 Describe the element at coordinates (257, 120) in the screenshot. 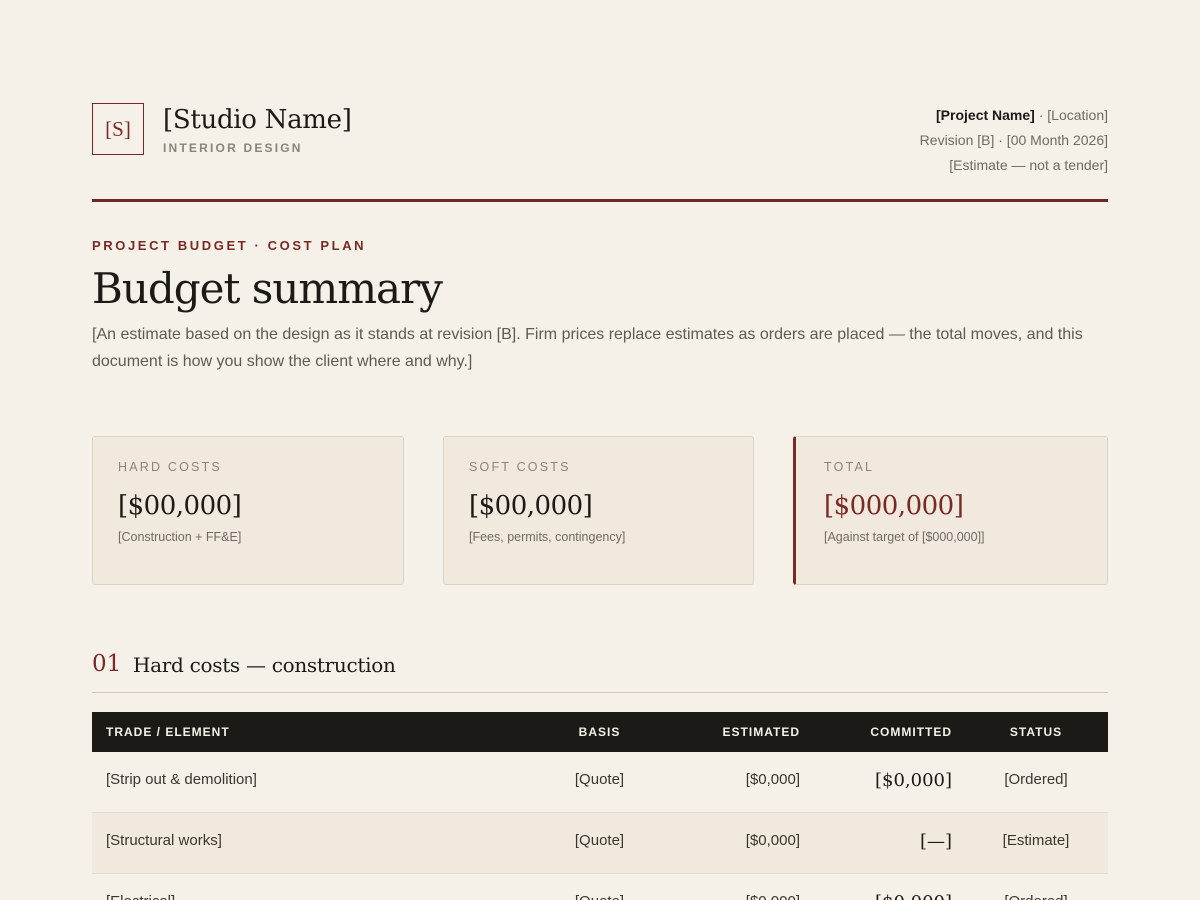

I see `studio-name: [Studio Name]` at that location.